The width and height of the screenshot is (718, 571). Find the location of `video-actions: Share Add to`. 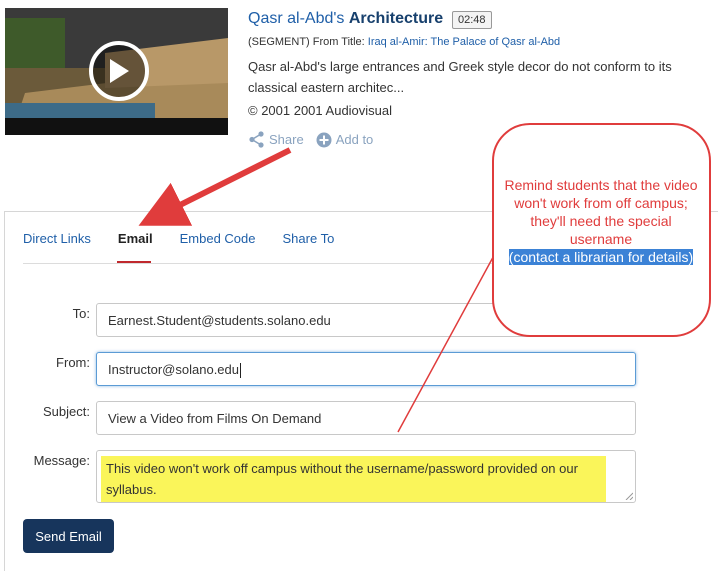

video-actions: Share Add to is located at coordinates (314, 139).